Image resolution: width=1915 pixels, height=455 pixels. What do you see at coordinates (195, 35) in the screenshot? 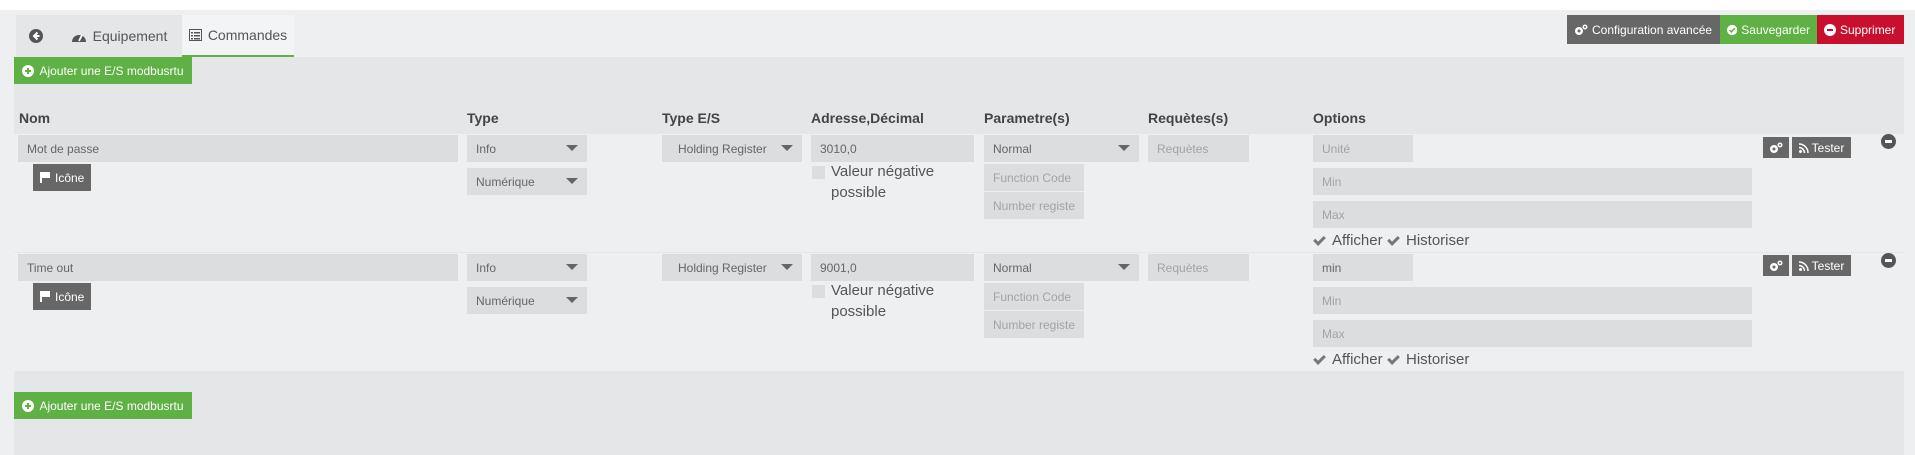
I see `list-alt-icon` at bounding box center [195, 35].